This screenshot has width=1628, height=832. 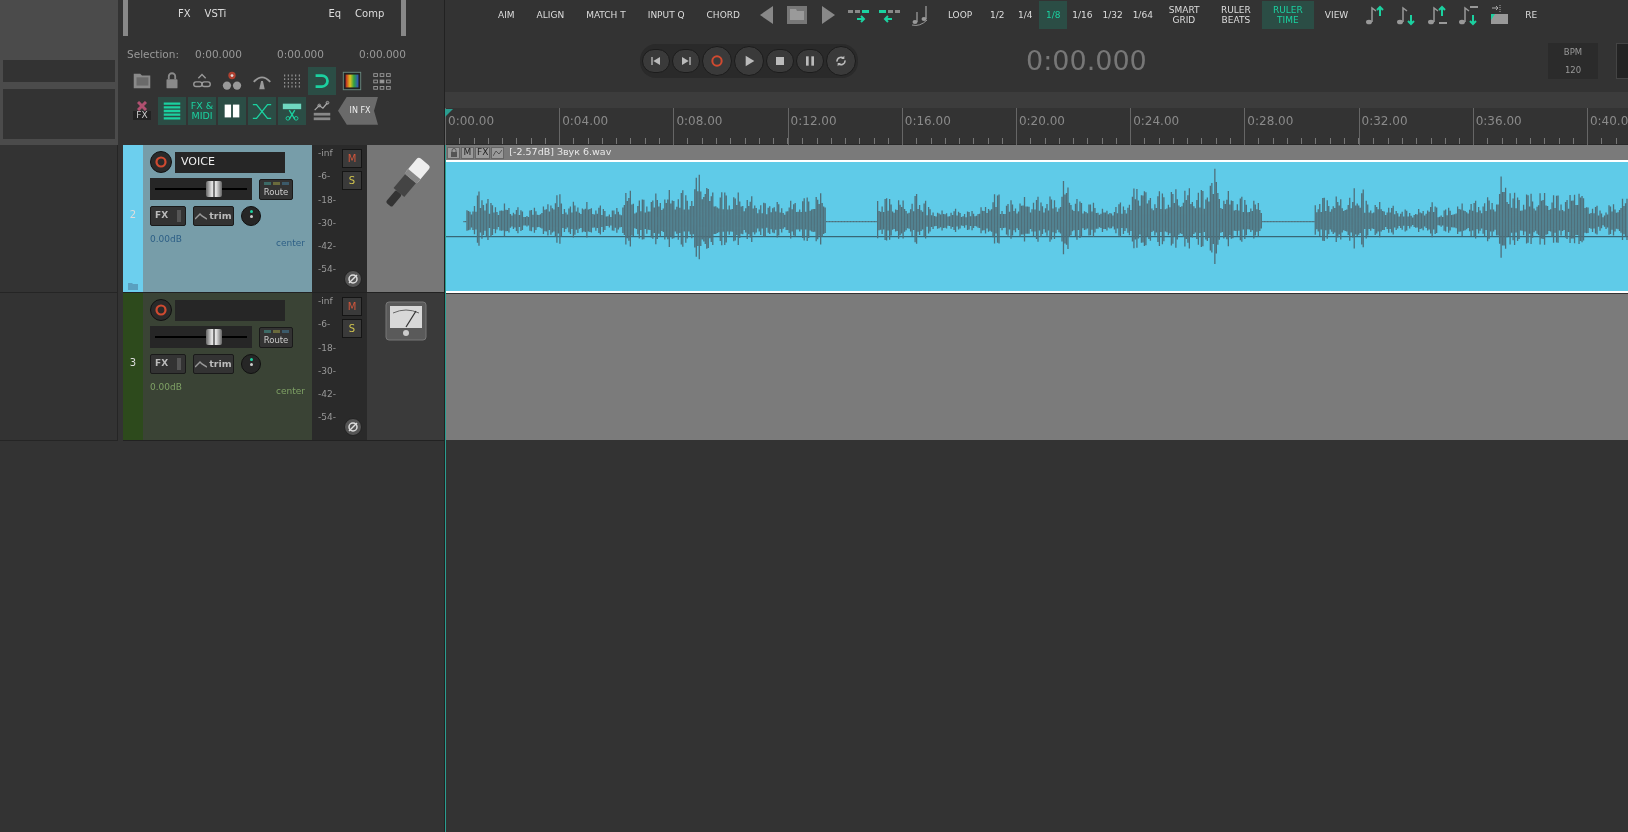 I want to click on start-button, so click(x=656, y=61).